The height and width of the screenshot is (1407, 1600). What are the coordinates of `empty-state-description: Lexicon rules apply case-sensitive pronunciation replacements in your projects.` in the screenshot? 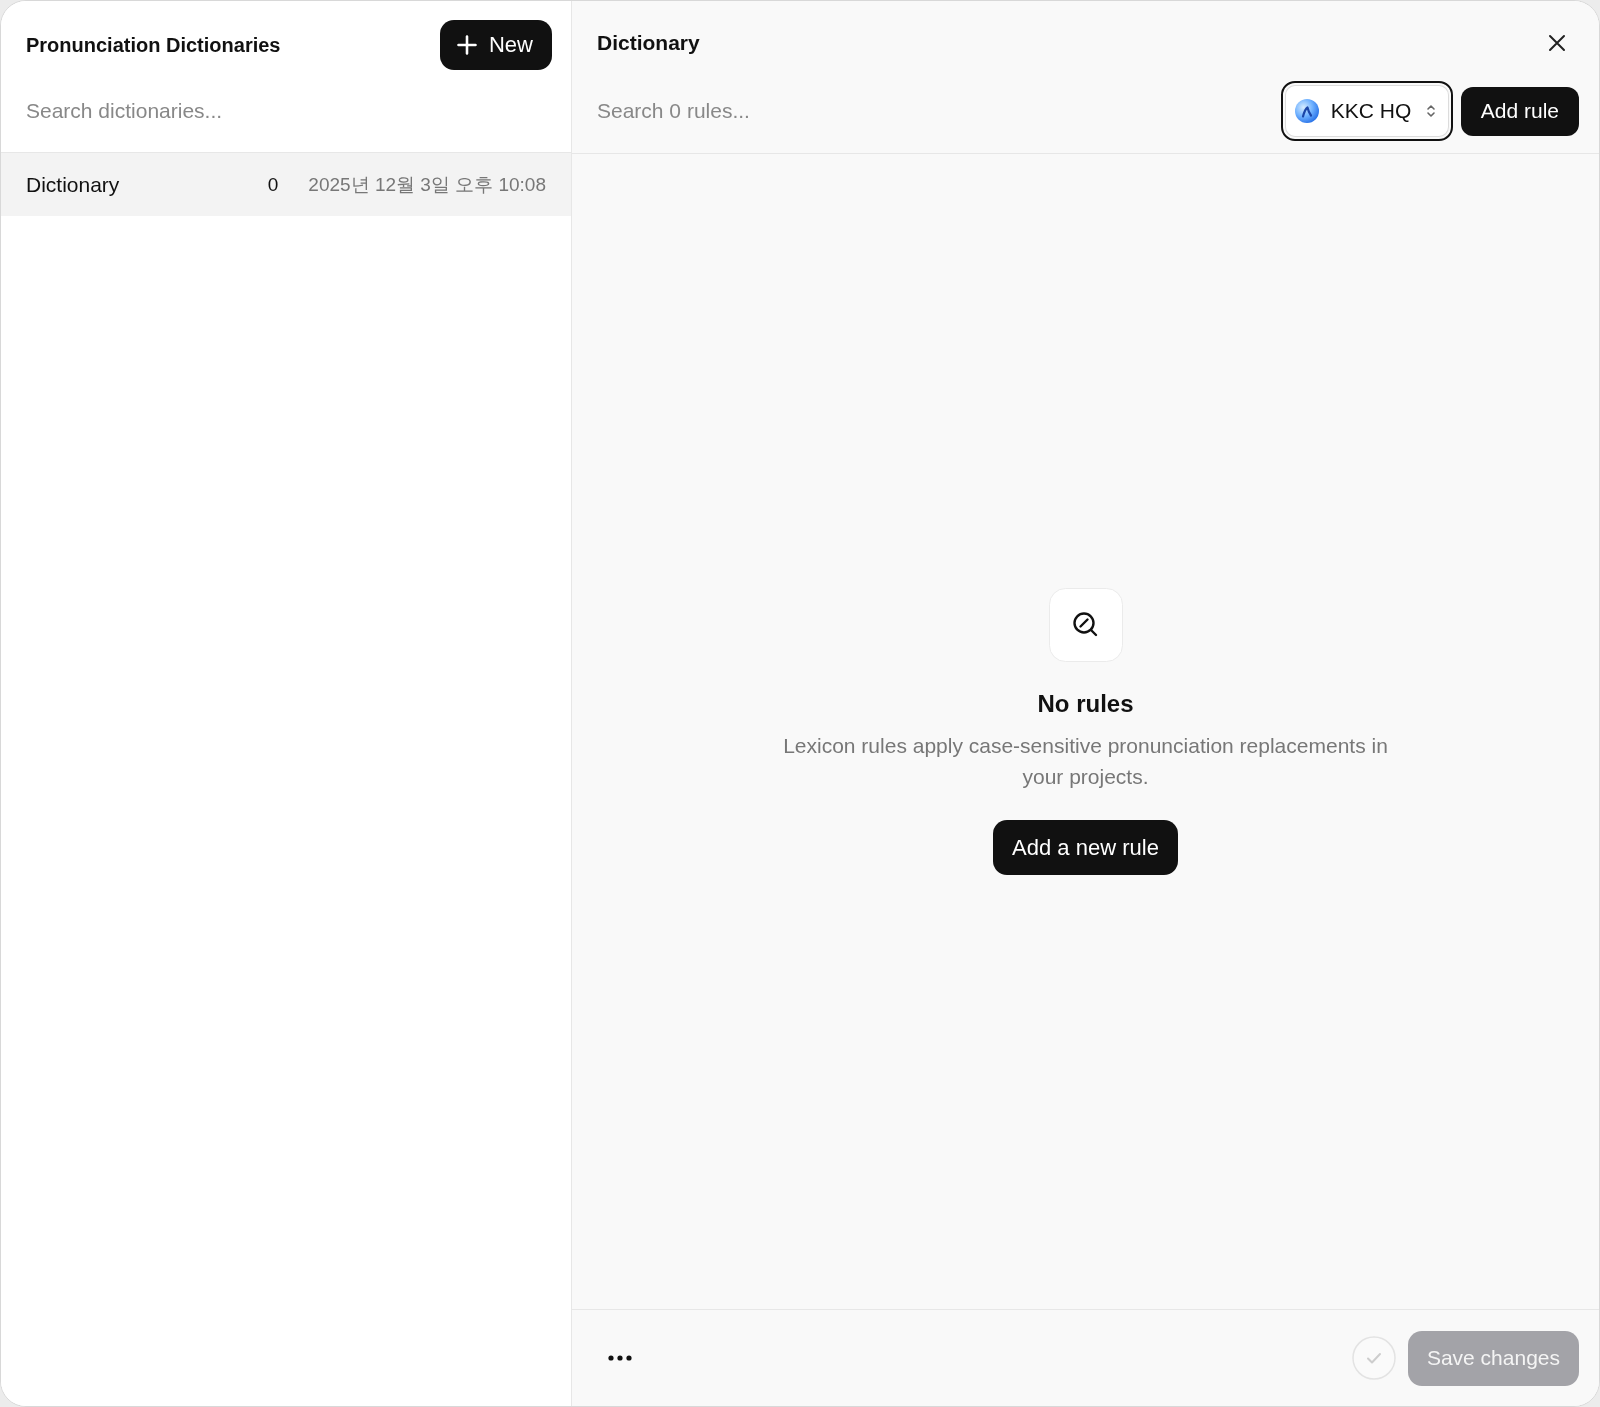 It's located at (1085, 761).